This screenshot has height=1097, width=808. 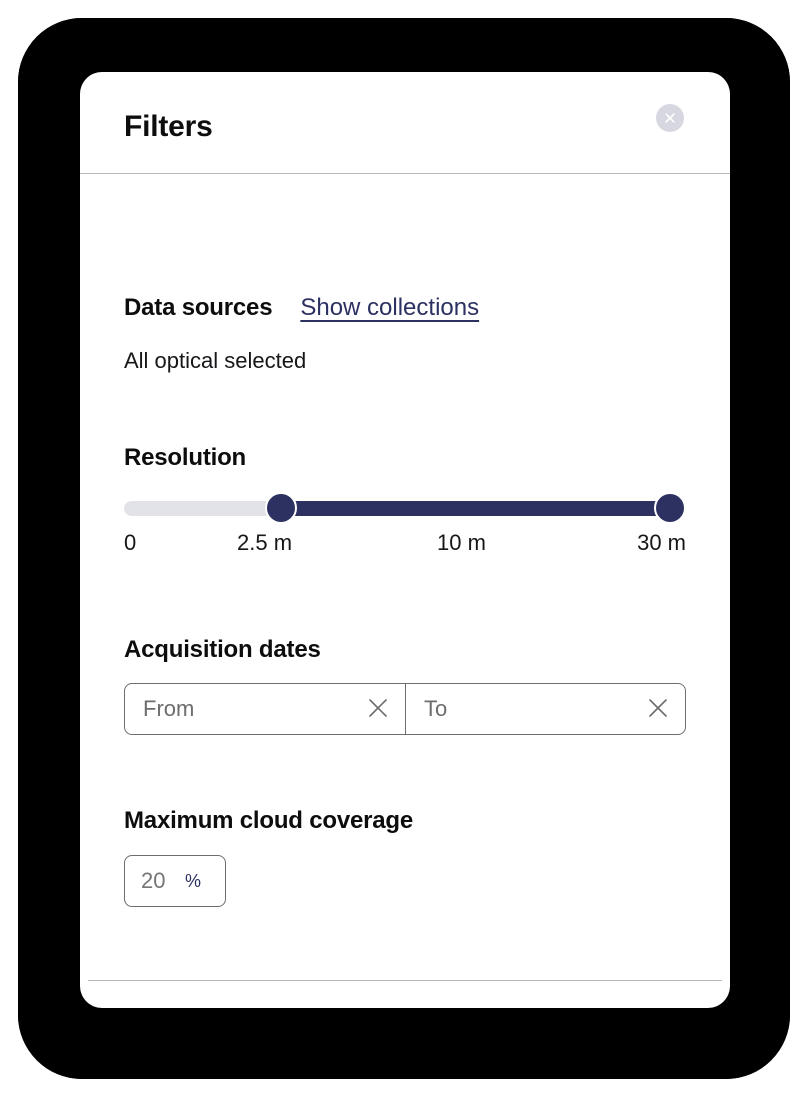 I want to click on slider-tick-10m: 10 m, so click(x=461, y=542).